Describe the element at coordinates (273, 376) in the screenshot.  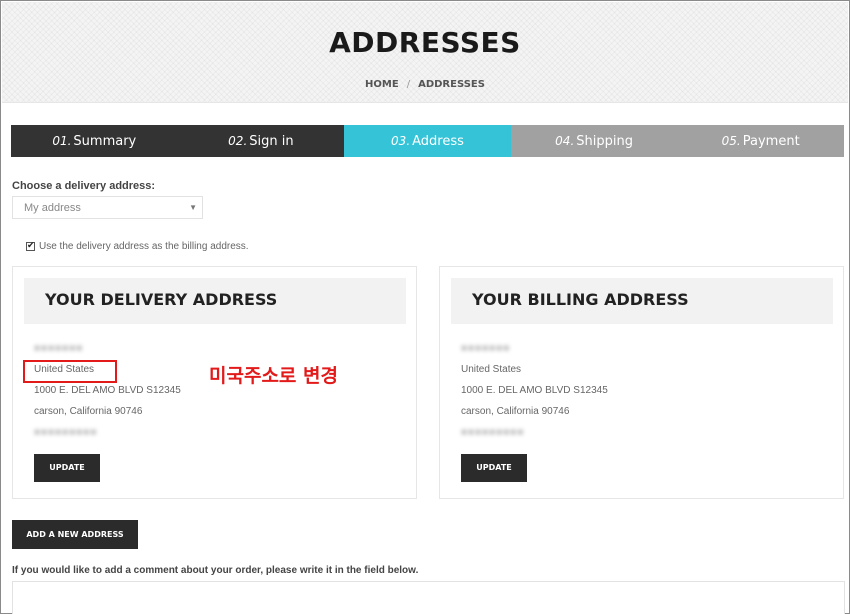
I see `annotation-text: 미국주소로 변경` at that location.